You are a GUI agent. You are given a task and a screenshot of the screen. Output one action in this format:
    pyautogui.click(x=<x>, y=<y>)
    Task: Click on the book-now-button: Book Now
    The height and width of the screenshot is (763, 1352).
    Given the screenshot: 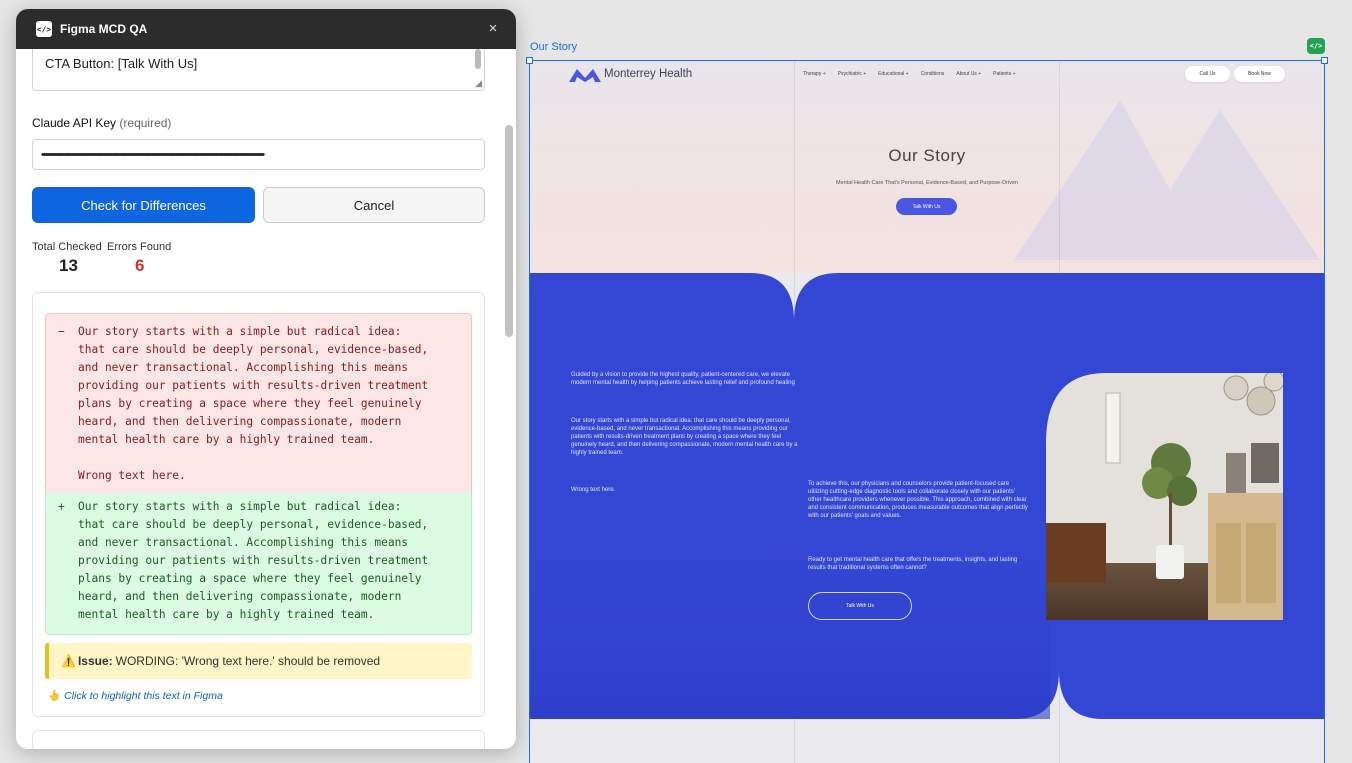 What is the action you would take?
    pyautogui.click(x=1259, y=74)
    